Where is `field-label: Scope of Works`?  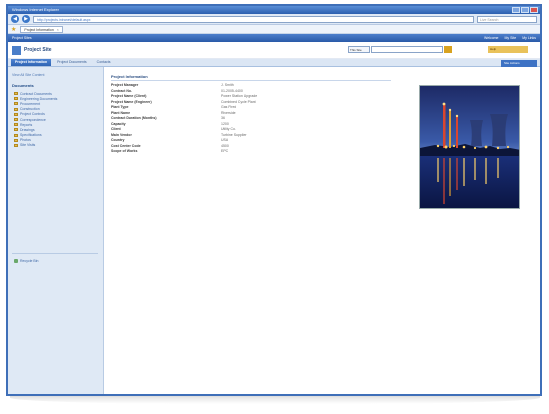
field-label: Scope of Works is located at coordinates (124, 151).